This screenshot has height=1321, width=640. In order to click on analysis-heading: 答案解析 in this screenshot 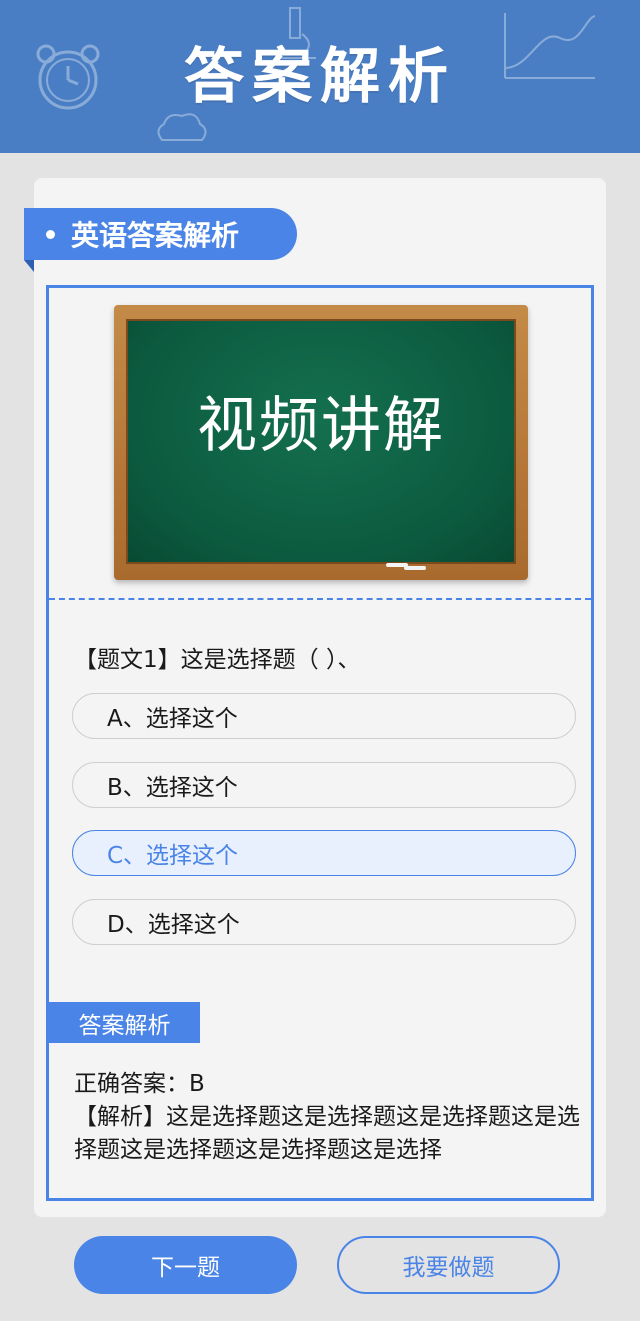, I will do `click(124, 1022)`.